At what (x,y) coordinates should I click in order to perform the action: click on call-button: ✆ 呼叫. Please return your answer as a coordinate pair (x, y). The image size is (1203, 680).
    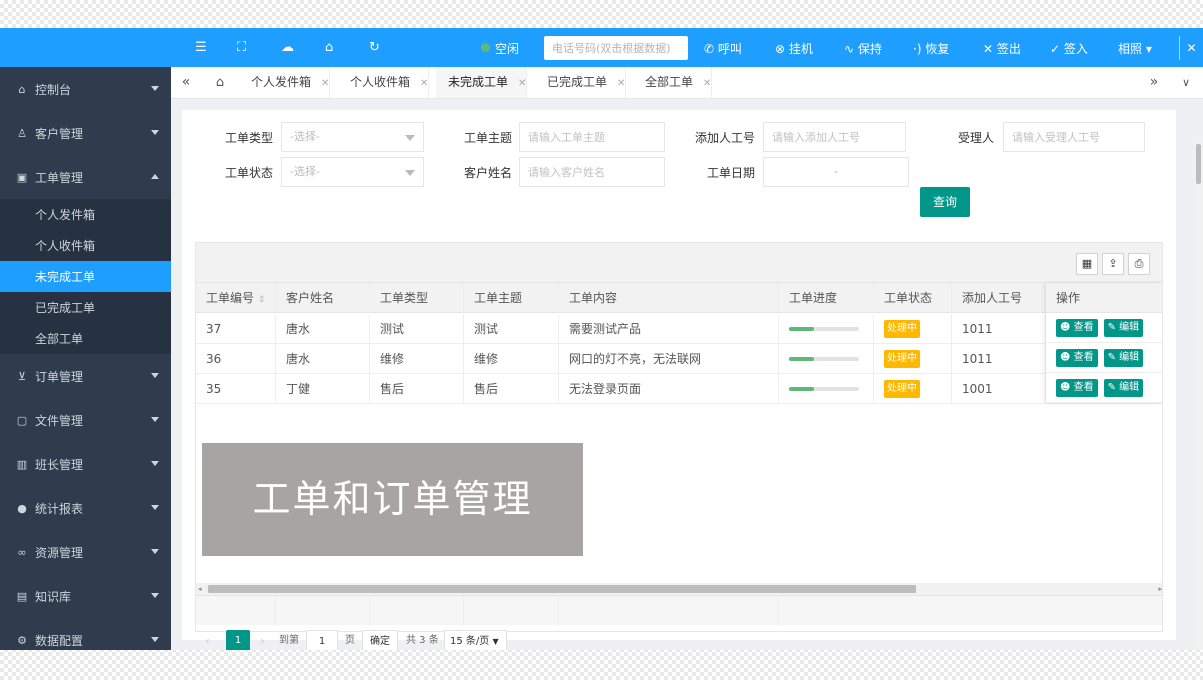
    Looking at the image, I should click on (723, 48).